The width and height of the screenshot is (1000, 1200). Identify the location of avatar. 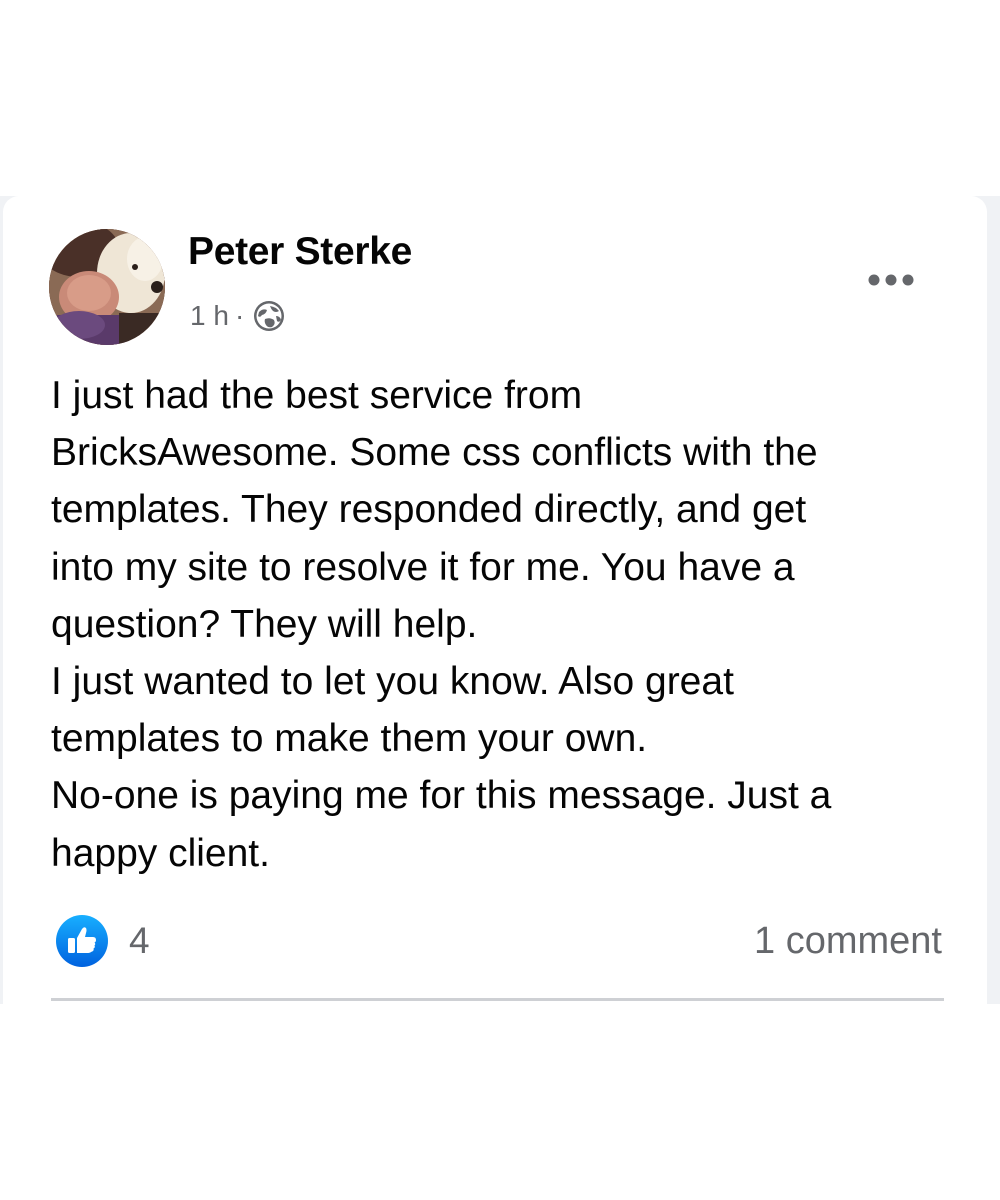
(107, 287).